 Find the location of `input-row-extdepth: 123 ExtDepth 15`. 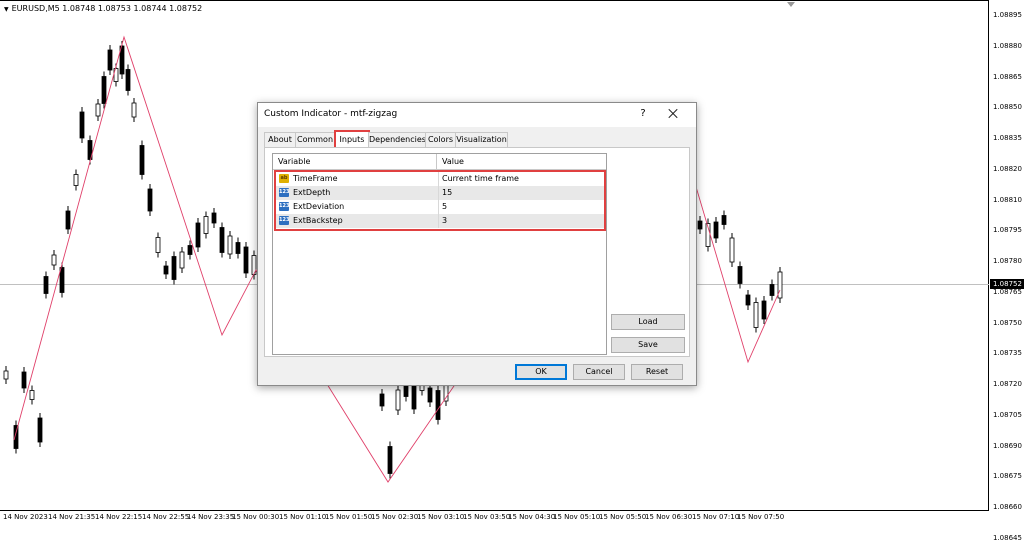

input-row-extdepth: 123 ExtDepth 15 is located at coordinates (440, 193).